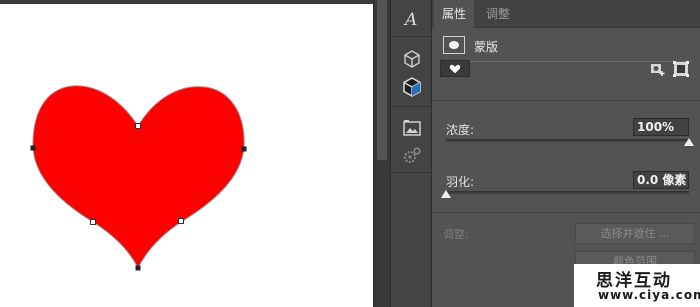 The image size is (700, 307). I want to click on watermark-logo: 思洋互动 www.ciya.com, so click(637, 285).